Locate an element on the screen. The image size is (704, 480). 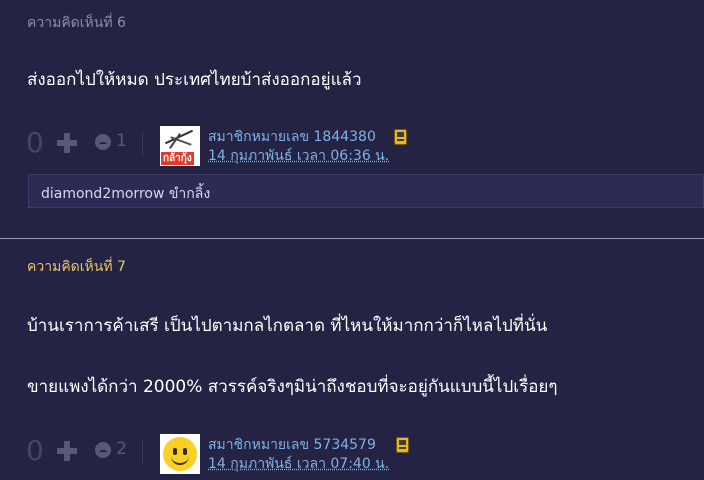
avatar: กล้ากุ้ง is located at coordinates (180, 146).